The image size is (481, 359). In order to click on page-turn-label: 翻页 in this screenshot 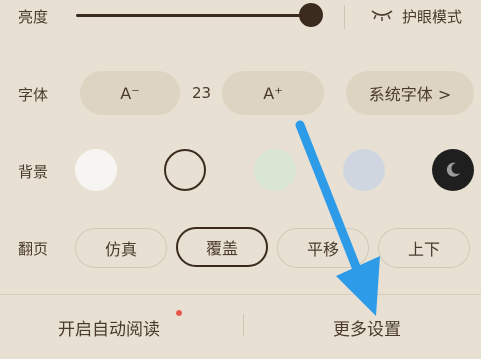, I will do `click(33, 249)`.